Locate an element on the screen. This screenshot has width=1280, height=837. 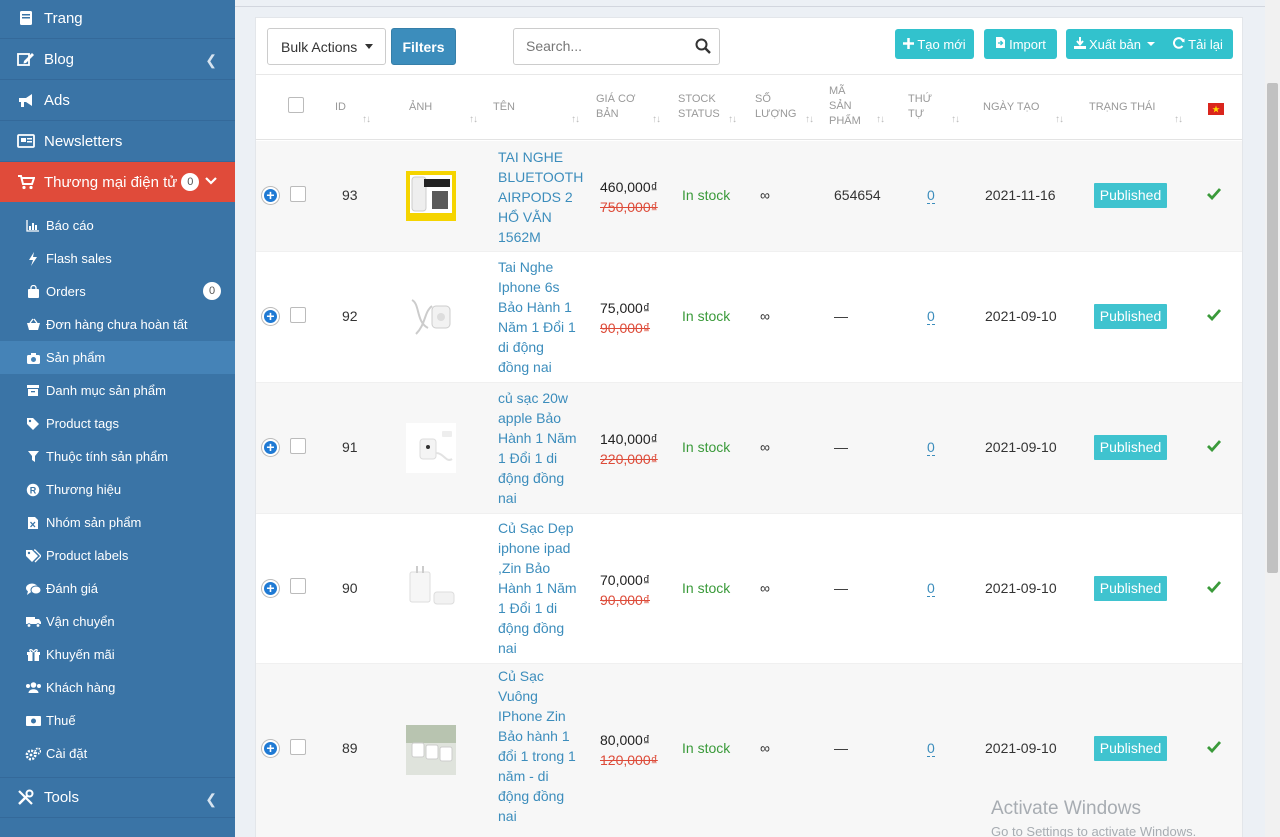
status-badge: Published is located at coordinates (1130, 748).